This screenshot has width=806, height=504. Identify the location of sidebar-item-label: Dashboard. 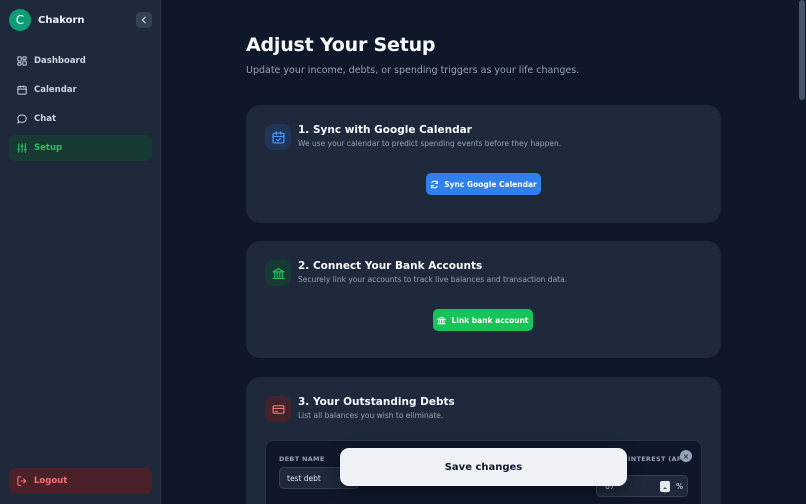
(60, 61).